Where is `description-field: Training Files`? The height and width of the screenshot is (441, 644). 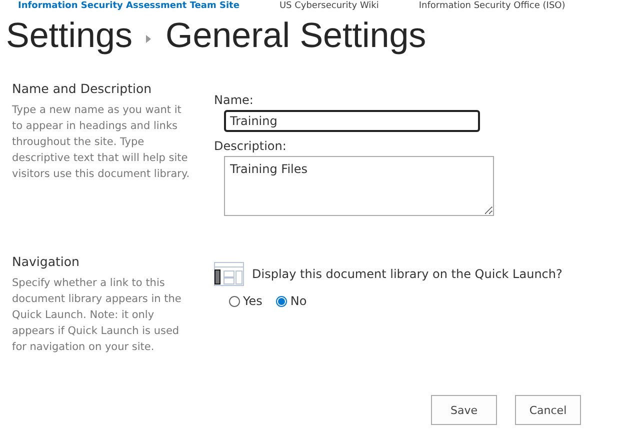 description-field: Training Files is located at coordinates (359, 186).